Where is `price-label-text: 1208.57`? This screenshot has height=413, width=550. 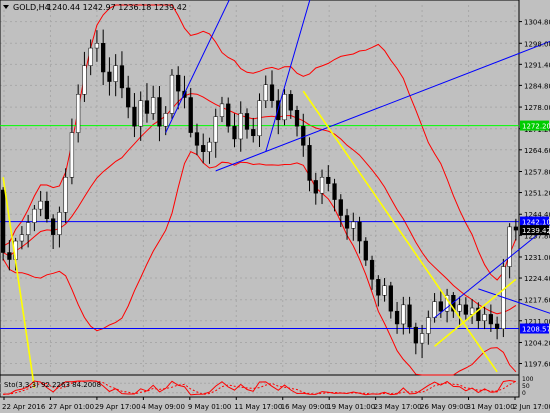
price-label-text: 1208.57 is located at coordinates (536, 330).